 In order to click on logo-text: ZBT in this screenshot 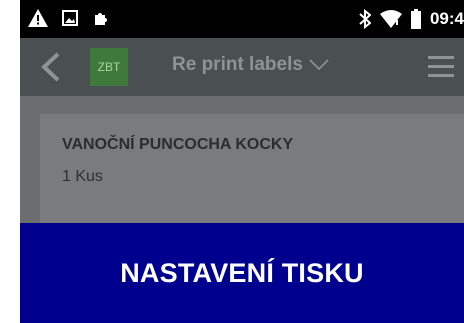, I will do `click(109, 67)`.